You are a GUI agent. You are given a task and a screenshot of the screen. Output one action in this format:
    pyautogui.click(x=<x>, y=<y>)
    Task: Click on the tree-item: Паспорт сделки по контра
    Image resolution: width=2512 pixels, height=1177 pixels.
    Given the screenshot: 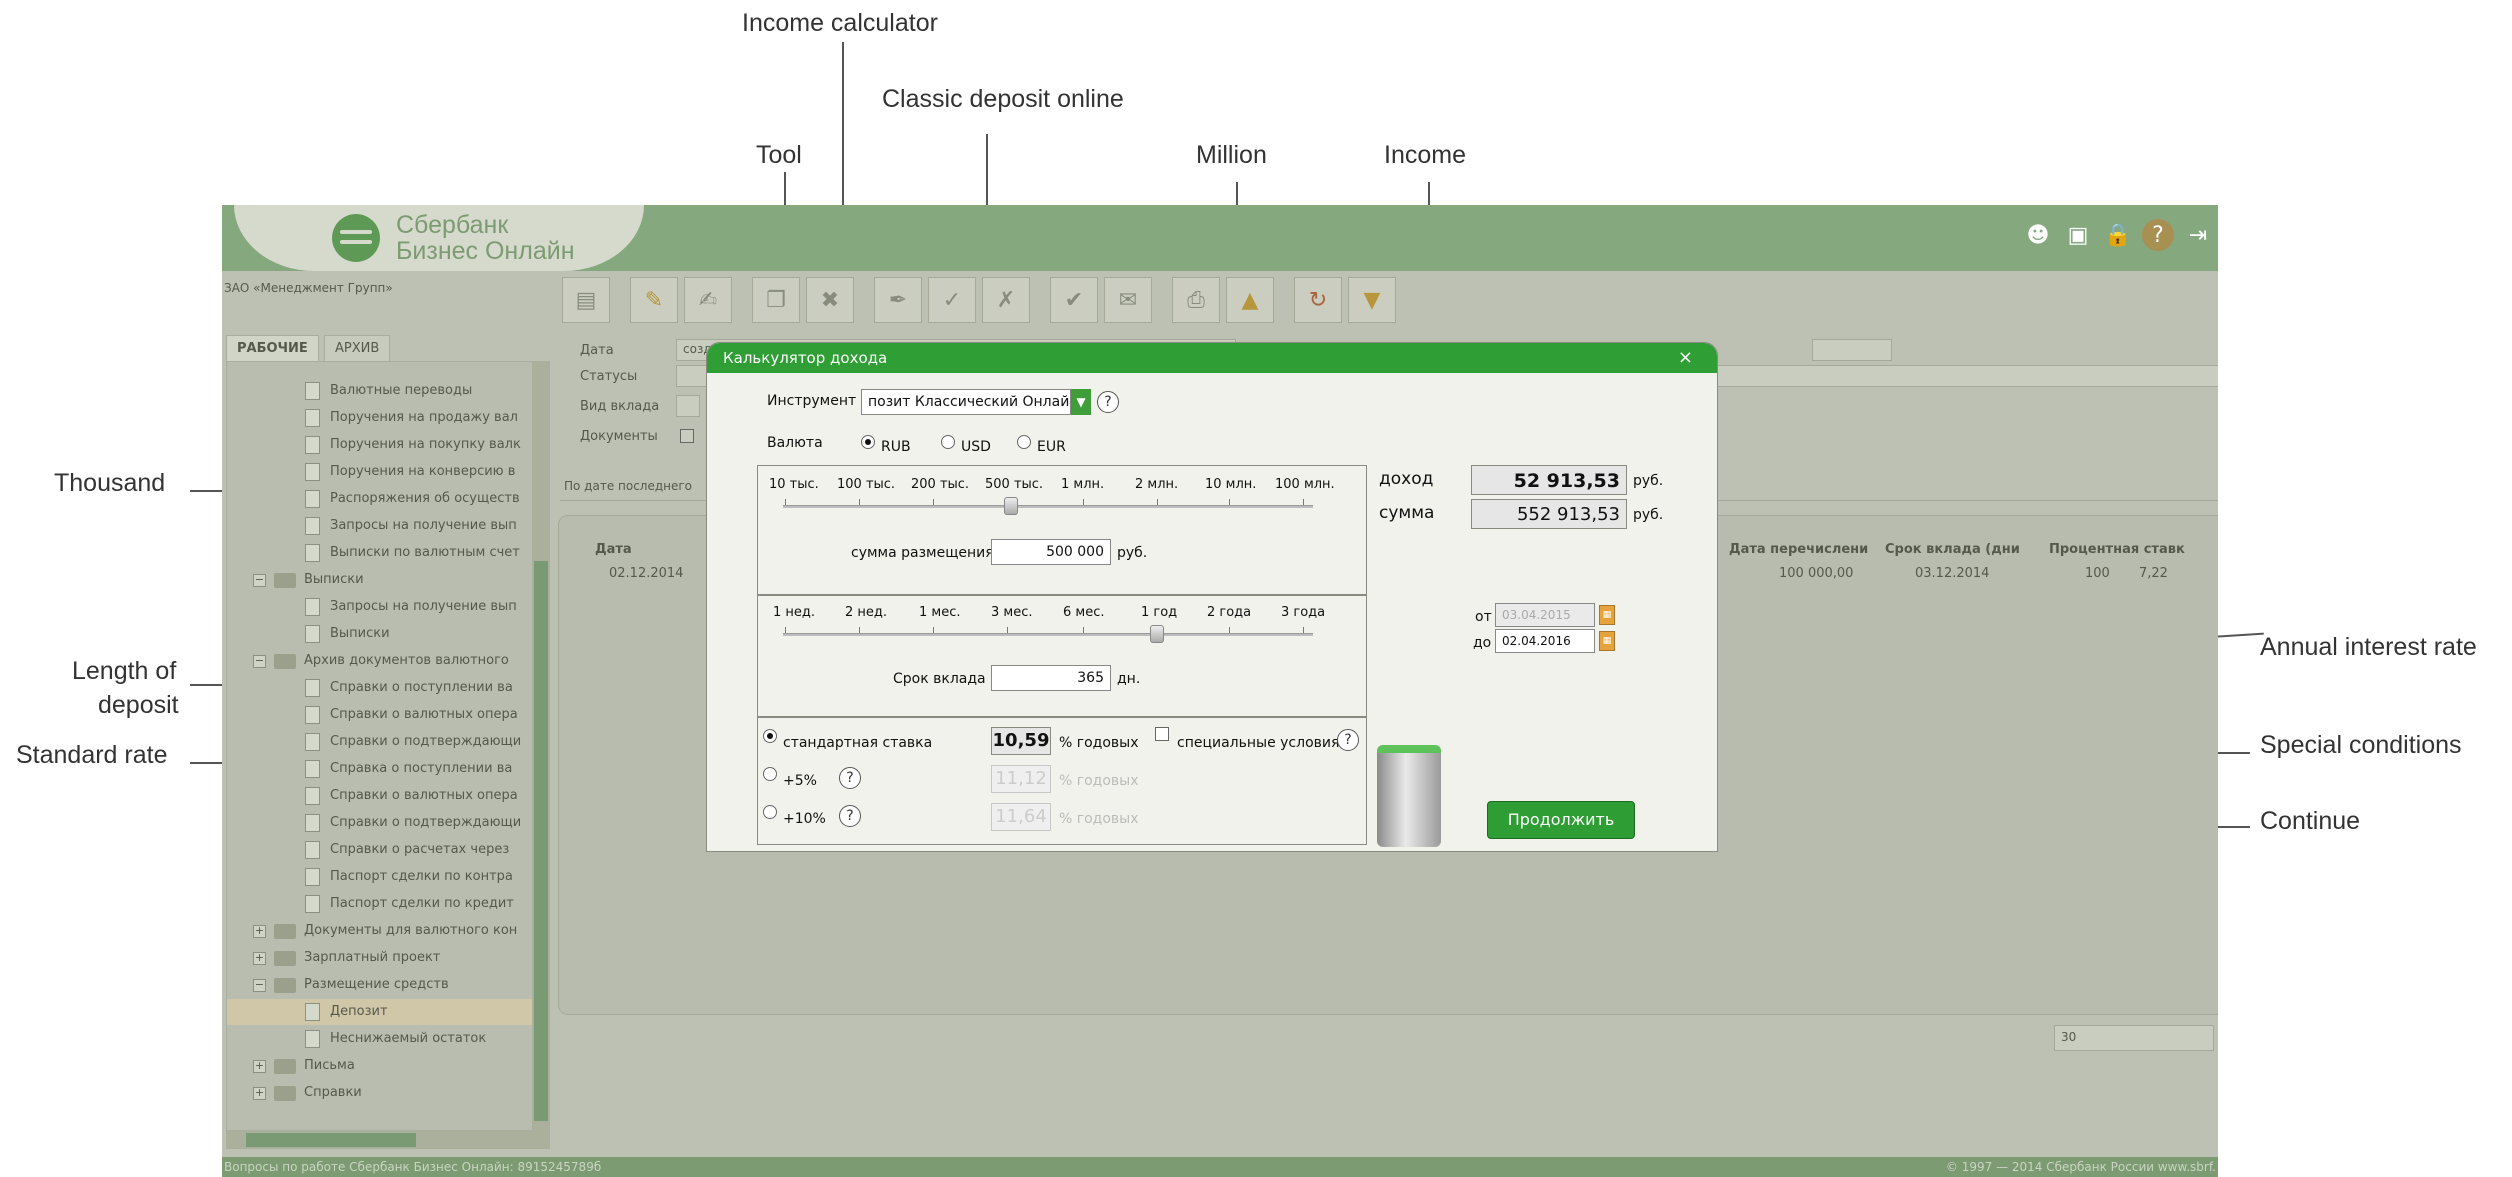 What is the action you would take?
    pyautogui.click(x=409, y=877)
    